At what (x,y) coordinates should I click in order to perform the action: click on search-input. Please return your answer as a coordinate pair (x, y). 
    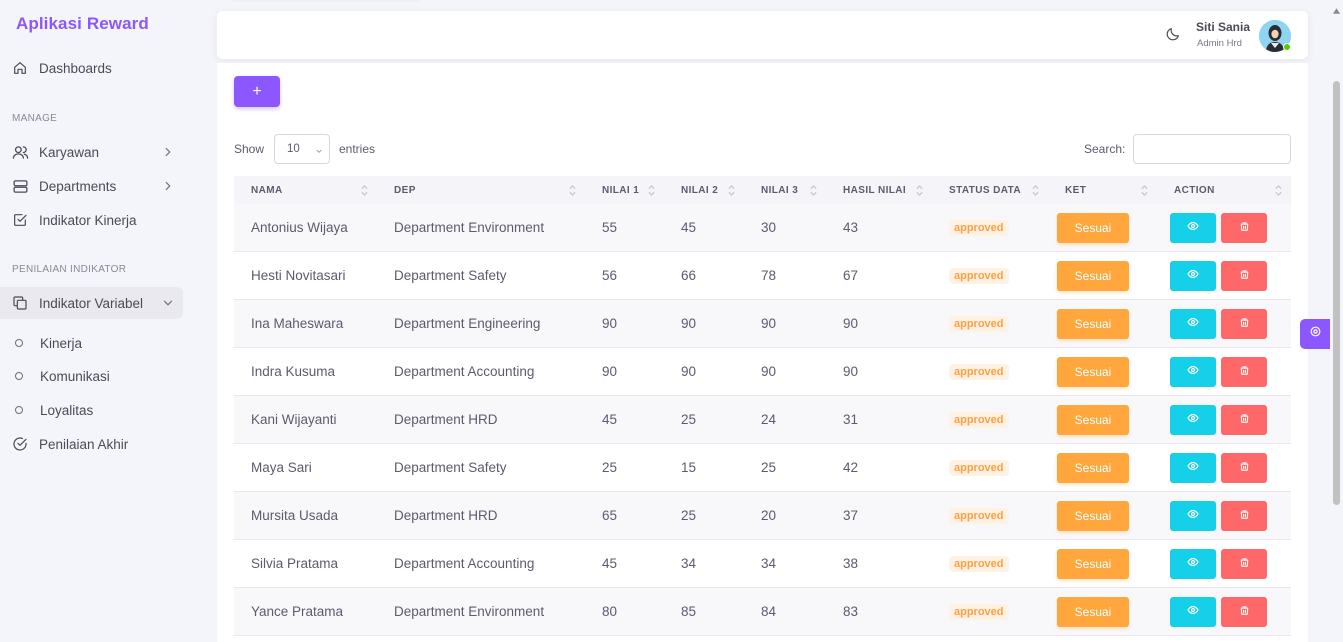
    Looking at the image, I should click on (1212, 149).